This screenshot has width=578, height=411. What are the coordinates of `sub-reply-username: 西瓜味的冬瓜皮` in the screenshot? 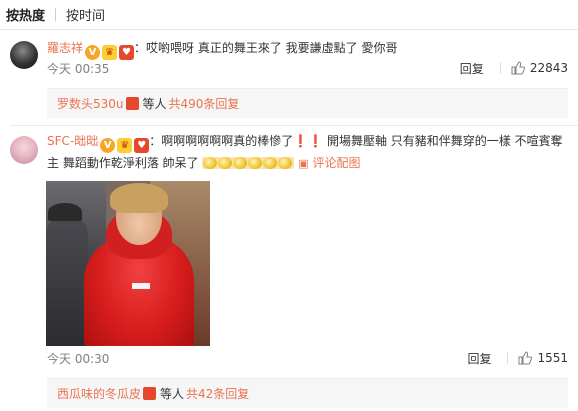 It's located at (99, 393).